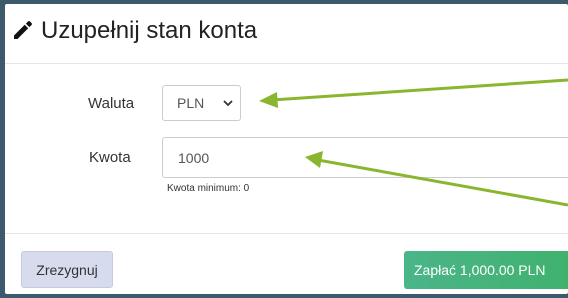  I want to click on currency-selected-value: PLN, so click(191, 103).